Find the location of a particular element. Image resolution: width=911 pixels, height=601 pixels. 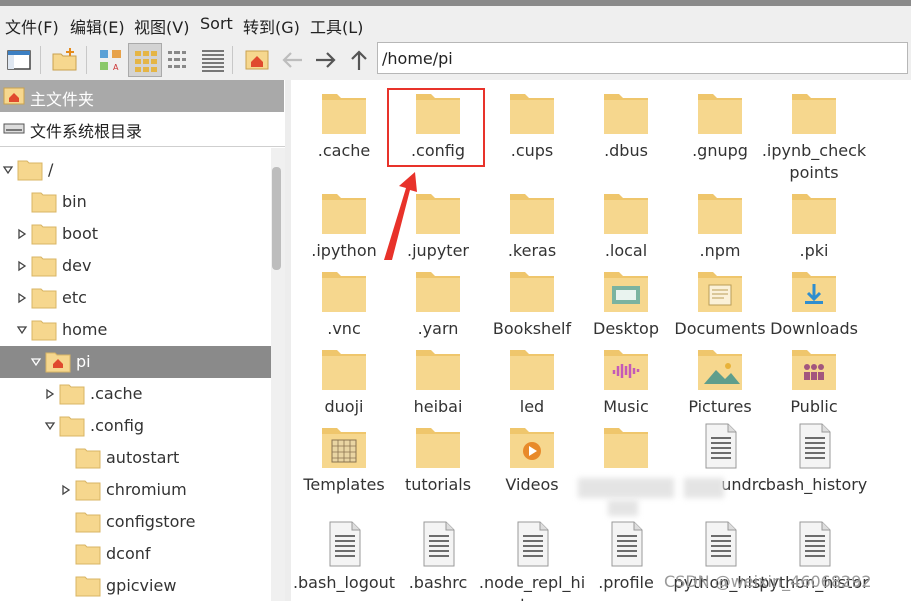

file-item-heibai: heibai is located at coordinates (438, 382).